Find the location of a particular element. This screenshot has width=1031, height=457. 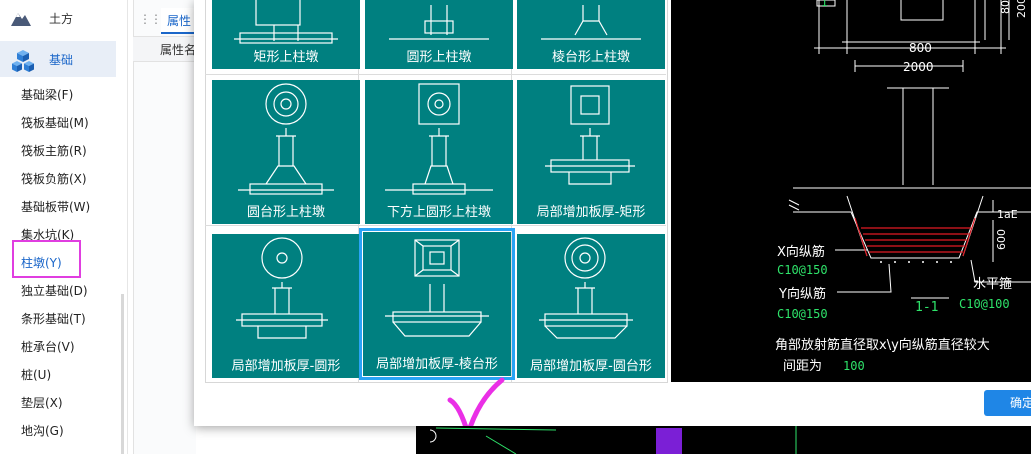

dim-top: 800 is located at coordinates (920, 48).